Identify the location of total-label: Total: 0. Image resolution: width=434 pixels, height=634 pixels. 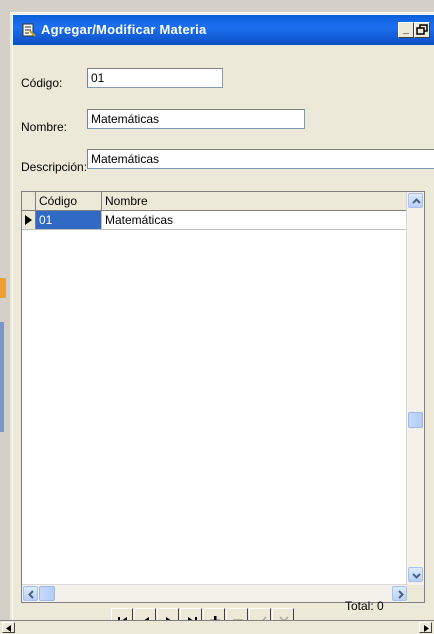
(364, 606).